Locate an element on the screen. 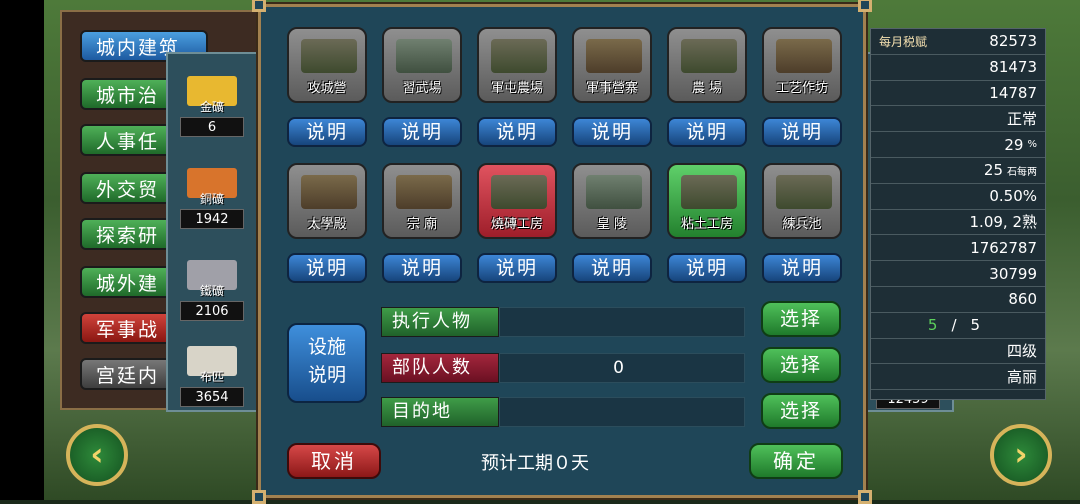 The height and width of the screenshot is (504, 1080). building-farm: 農 場 is located at coordinates (707, 65).